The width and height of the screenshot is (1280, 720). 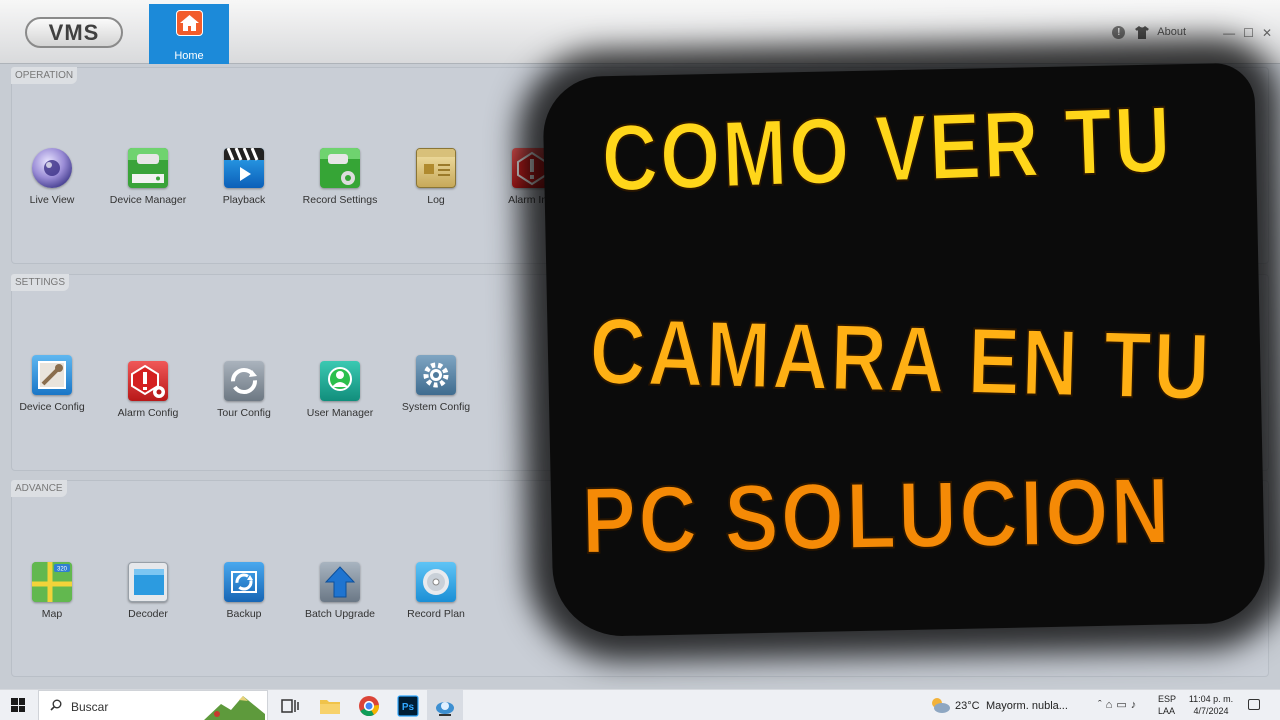 What do you see at coordinates (148, 614) in the screenshot?
I see `decoder-label: Decoder` at bounding box center [148, 614].